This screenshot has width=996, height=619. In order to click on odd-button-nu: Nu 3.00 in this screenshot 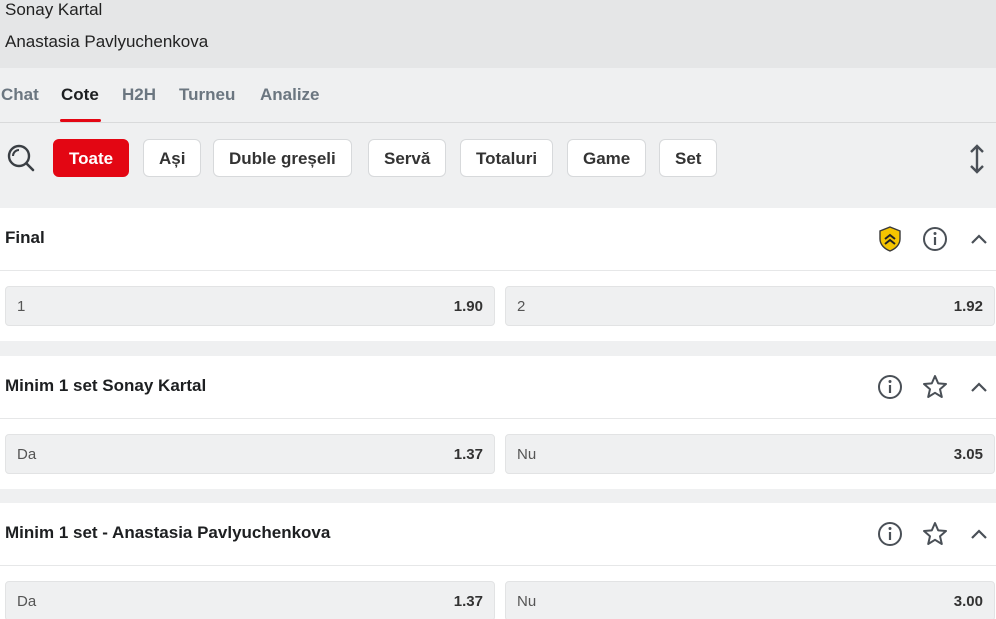, I will do `click(750, 600)`.